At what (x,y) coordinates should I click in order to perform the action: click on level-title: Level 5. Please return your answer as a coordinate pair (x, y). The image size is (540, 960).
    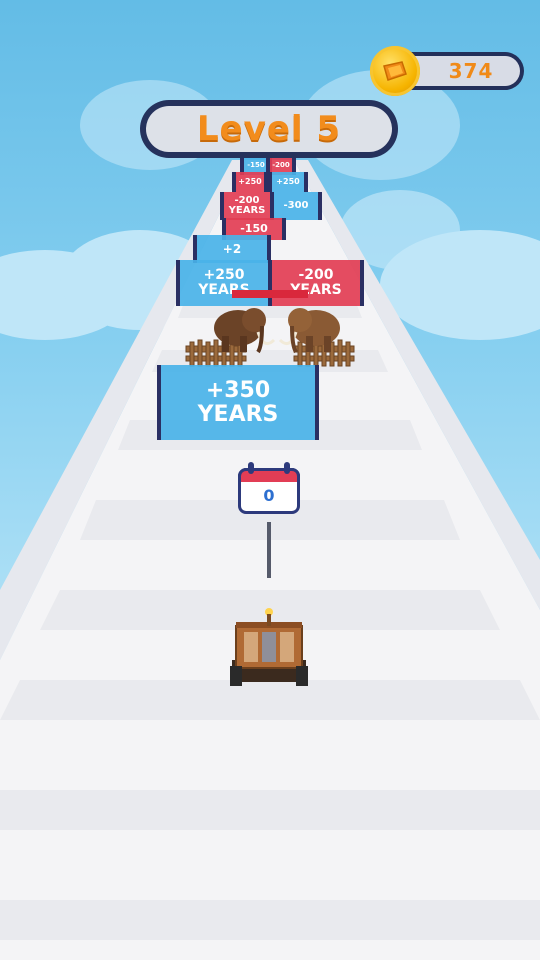
    Looking at the image, I should click on (269, 129).